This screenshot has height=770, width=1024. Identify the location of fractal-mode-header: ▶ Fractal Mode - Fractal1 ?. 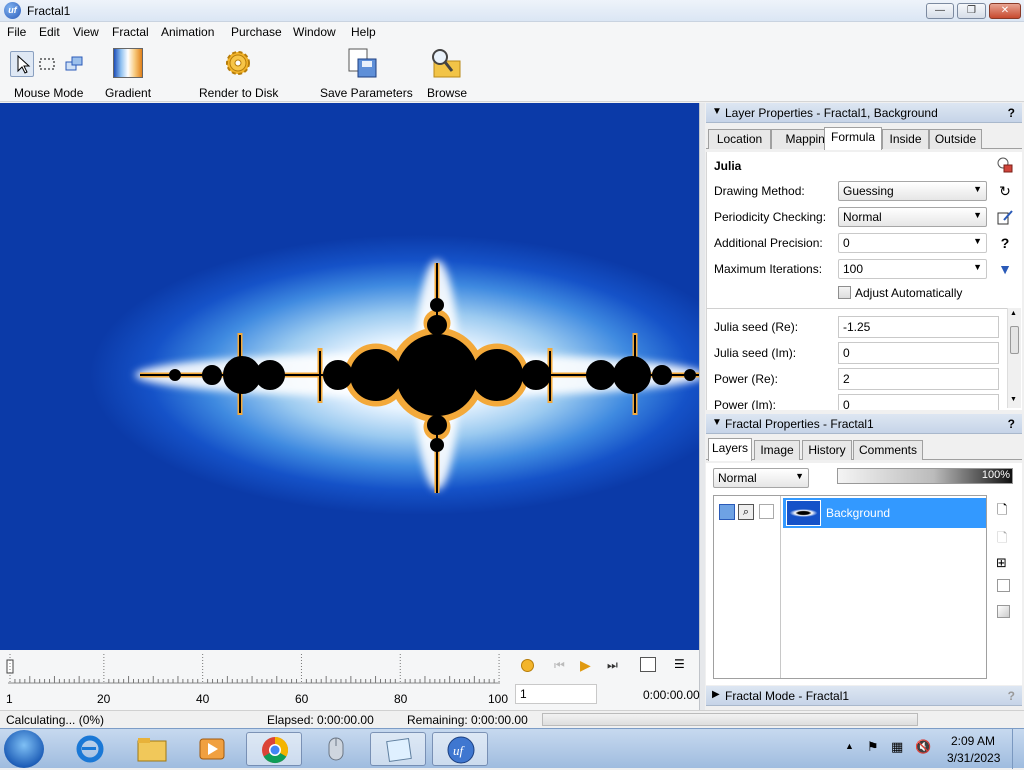
(864, 696).